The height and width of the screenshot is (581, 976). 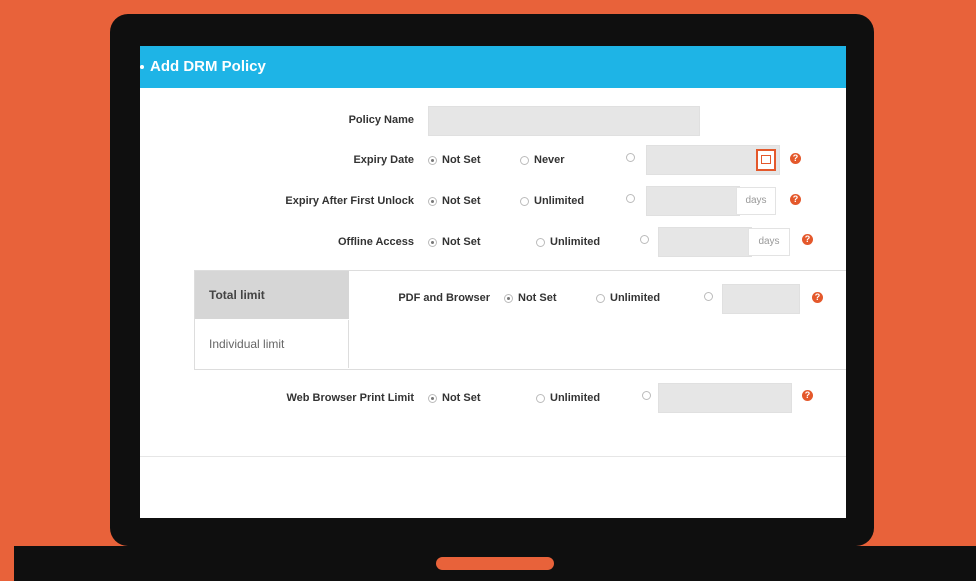 What do you see at coordinates (769, 242) in the screenshot?
I see `offline-access-unit: days` at bounding box center [769, 242].